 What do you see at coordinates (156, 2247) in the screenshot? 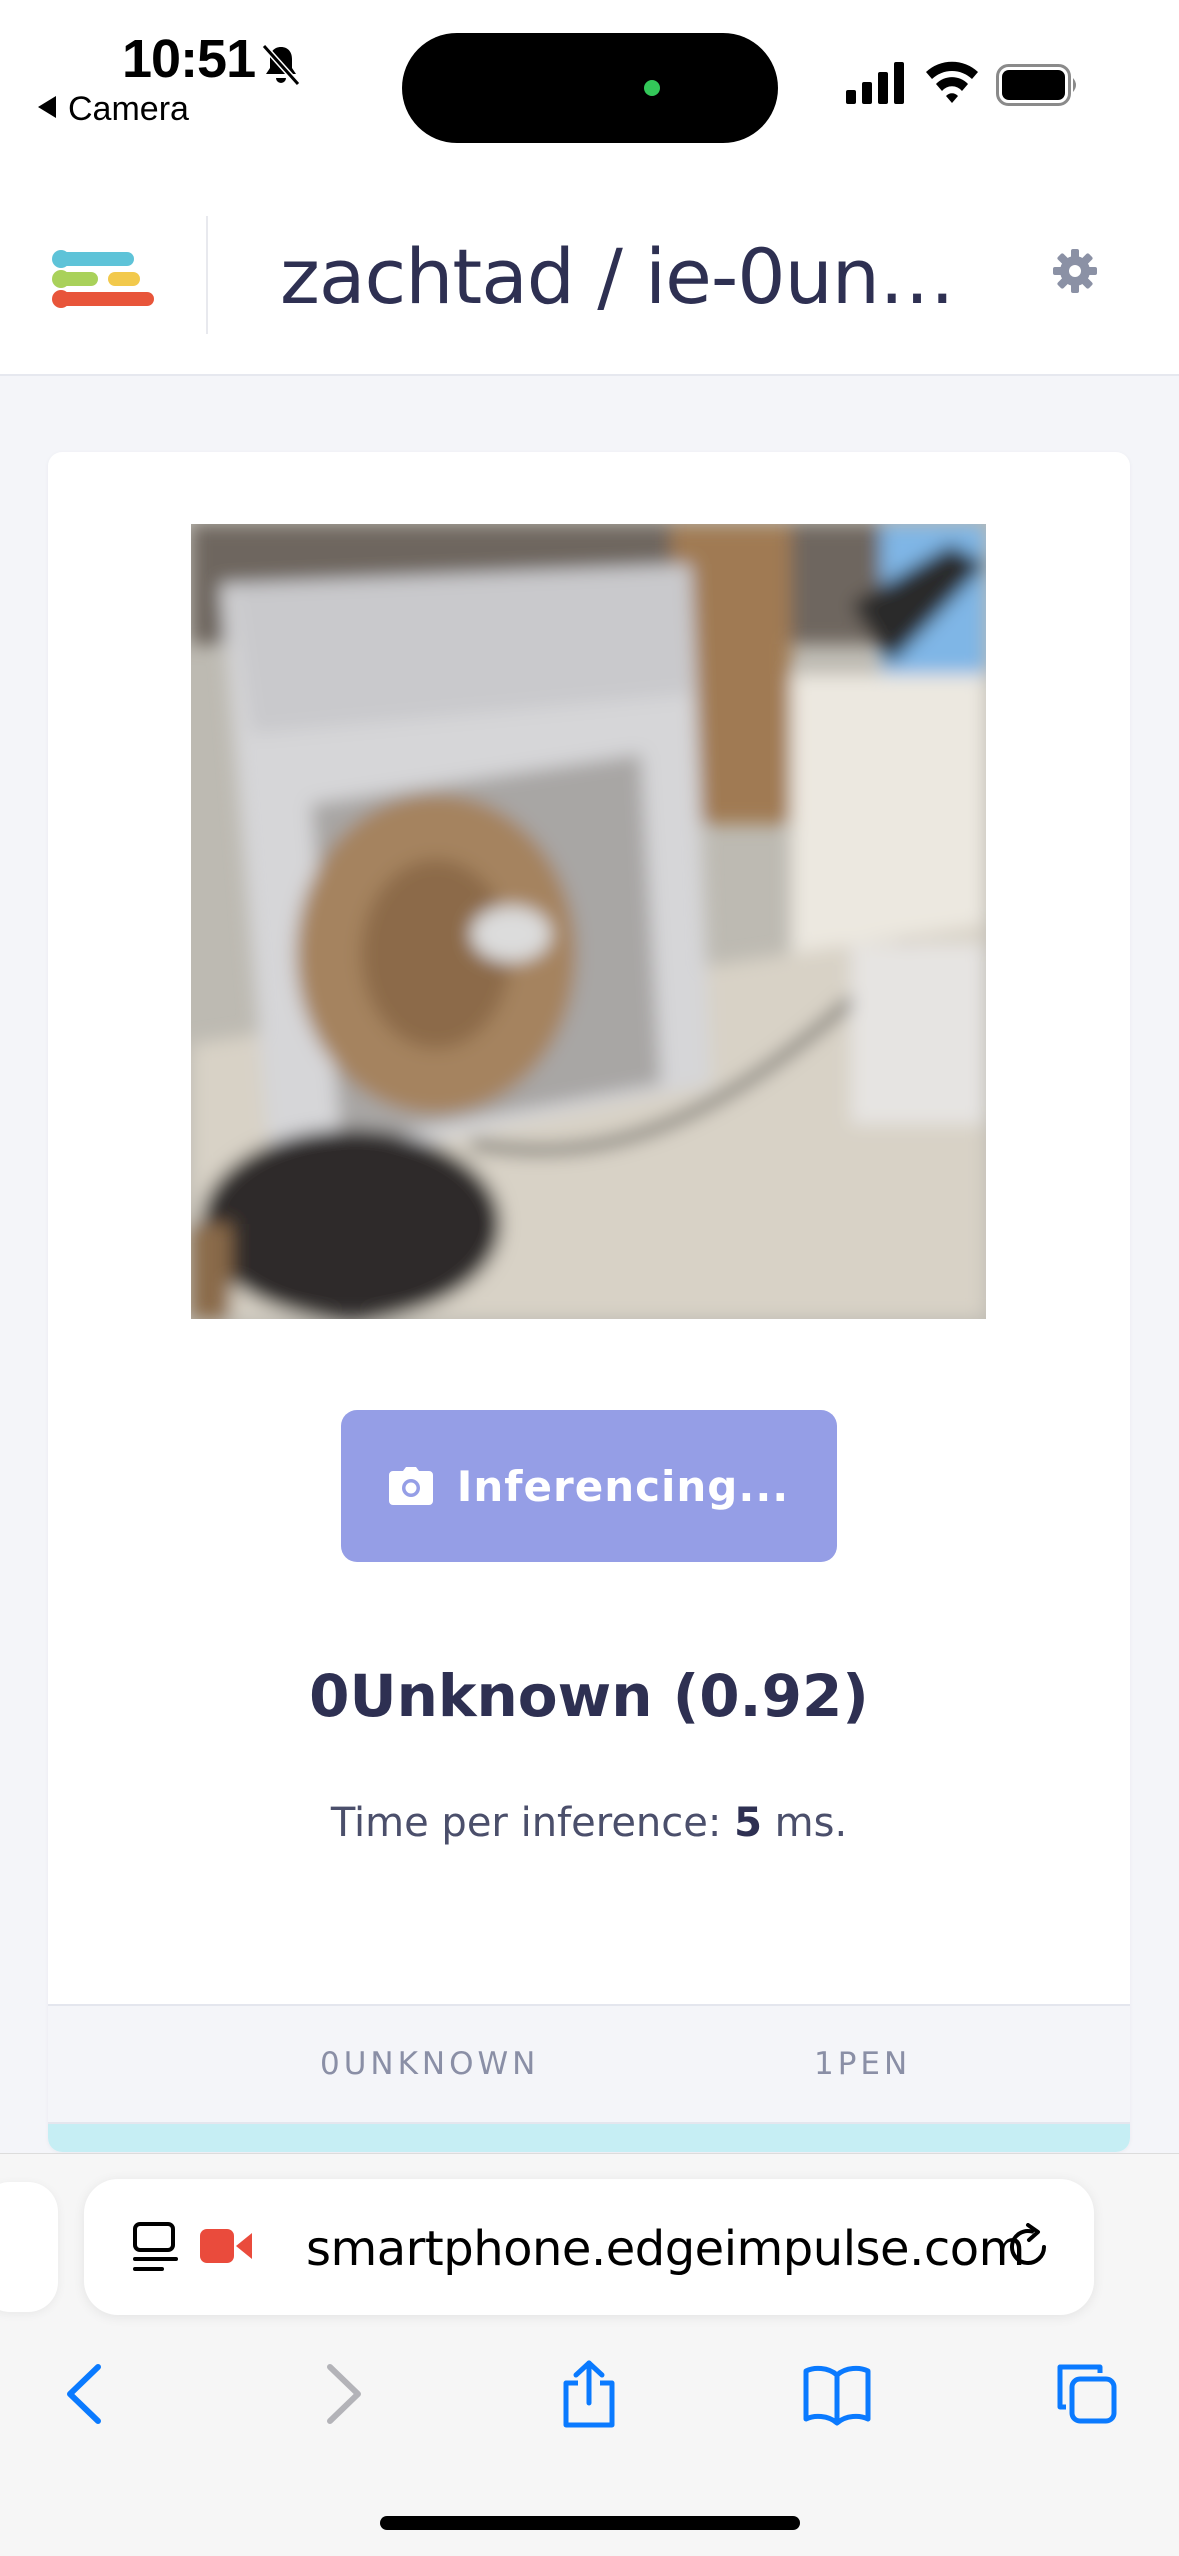
I see `page-menu-icon` at bounding box center [156, 2247].